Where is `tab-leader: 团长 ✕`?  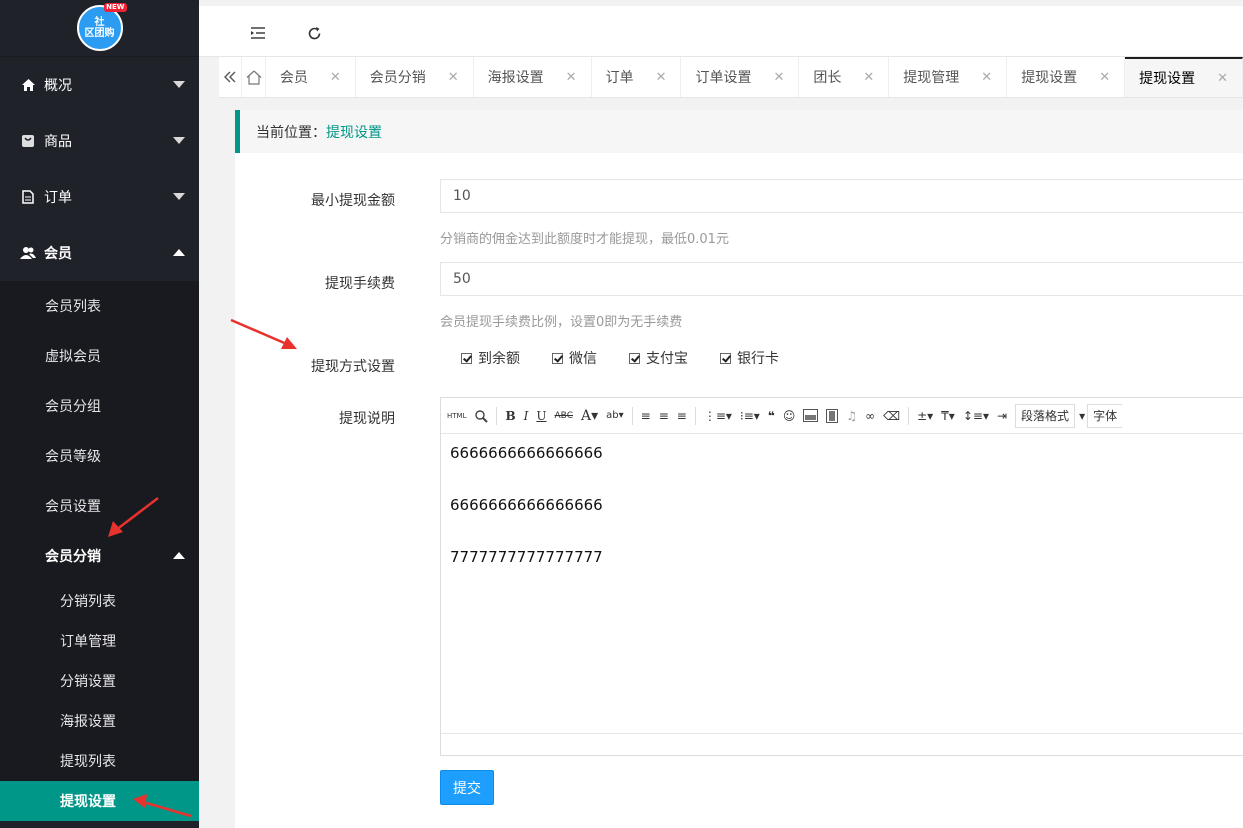 tab-leader: 团长 ✕ is located at coordinates (844, 77).